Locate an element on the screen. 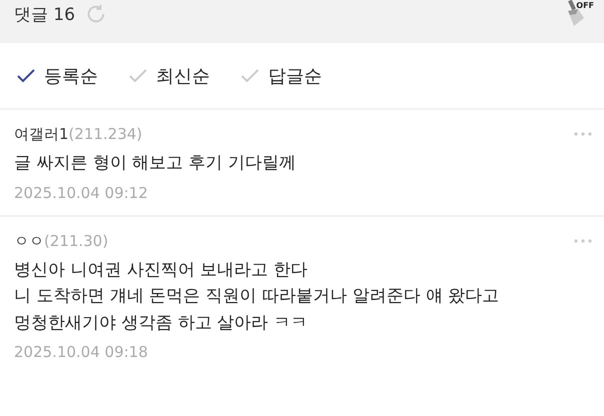 This screenshot has width=604, height=416. comment-ip: (211.234) is located at coordinates (105, 134).